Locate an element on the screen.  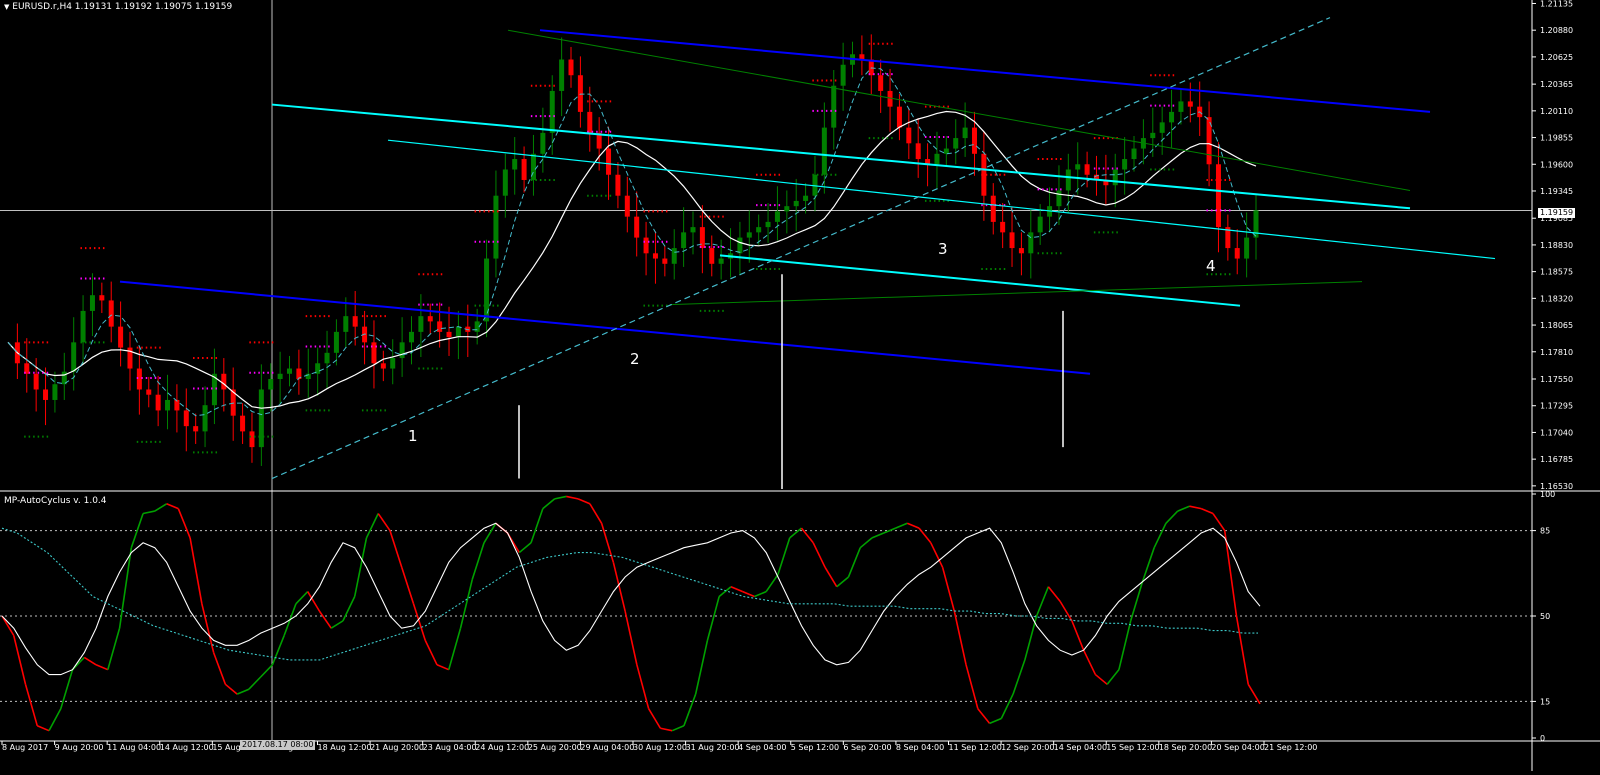
time-tick-label: 31 Aug 20:00 is located at coordinates (713, 747).